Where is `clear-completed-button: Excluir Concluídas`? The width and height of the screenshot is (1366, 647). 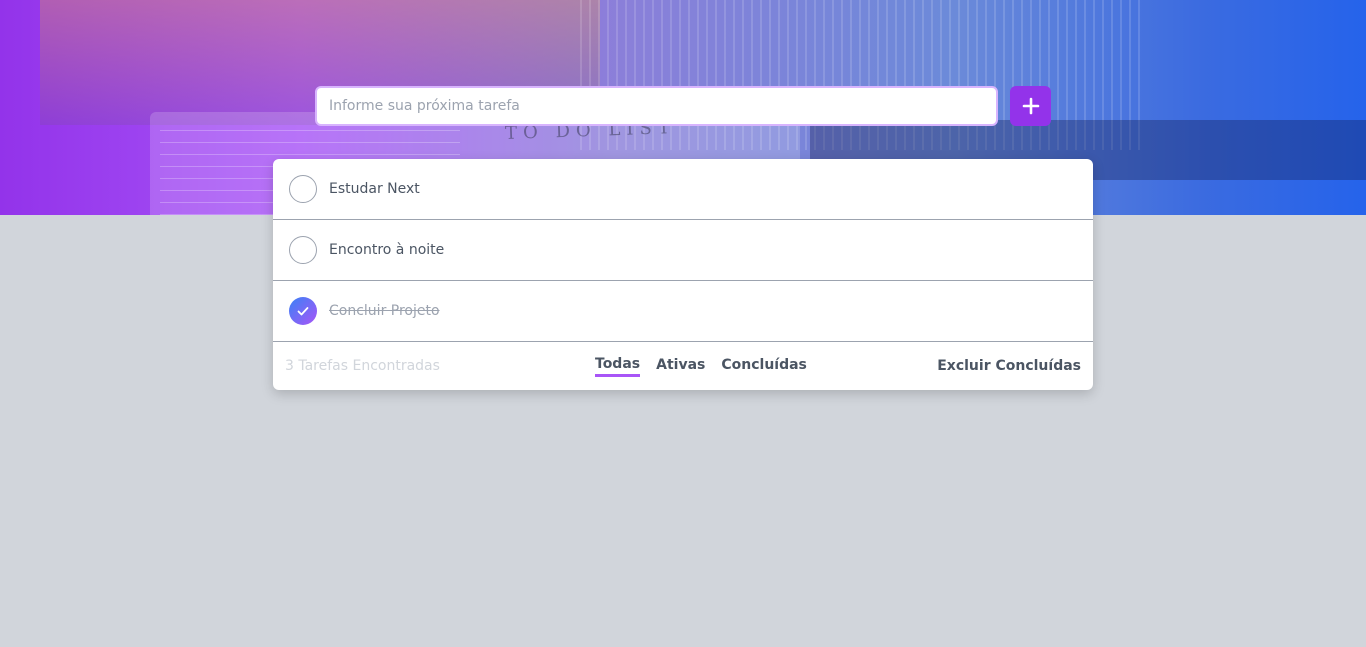
clear-completed-button: Excluir Concluídas is located at coordinates (1009, 366).